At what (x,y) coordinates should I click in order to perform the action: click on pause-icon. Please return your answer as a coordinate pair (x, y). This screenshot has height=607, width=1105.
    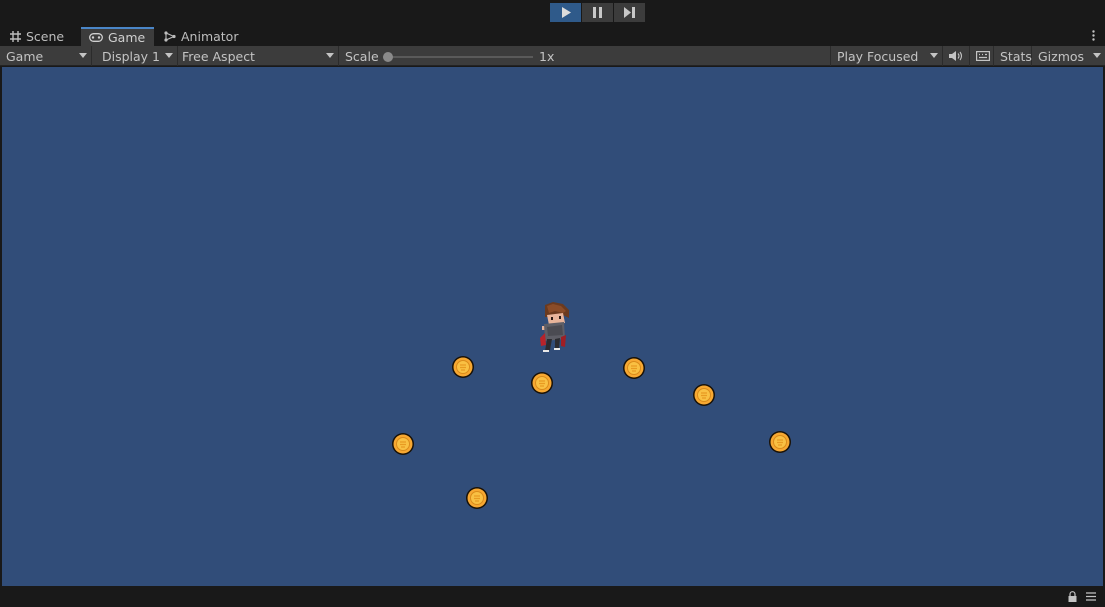
    Looking at the image, I should click on (597, 12).